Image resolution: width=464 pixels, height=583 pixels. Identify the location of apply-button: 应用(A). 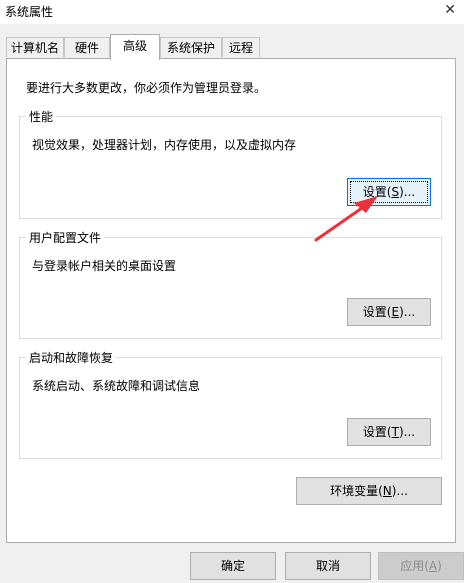
(421, 566).